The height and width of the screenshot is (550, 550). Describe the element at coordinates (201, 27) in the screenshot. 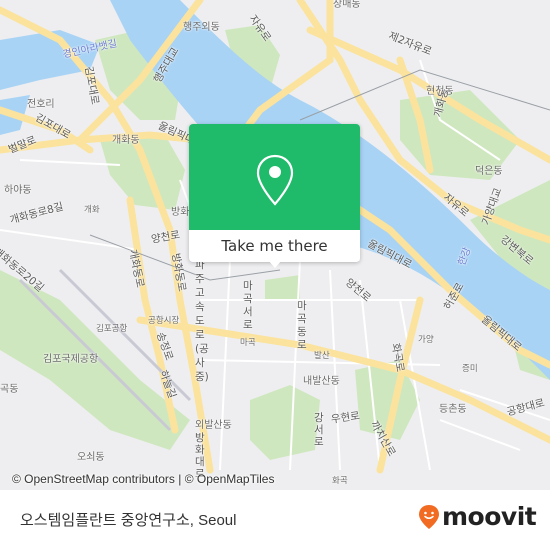

I see `map-label: 행주외동` at that location.